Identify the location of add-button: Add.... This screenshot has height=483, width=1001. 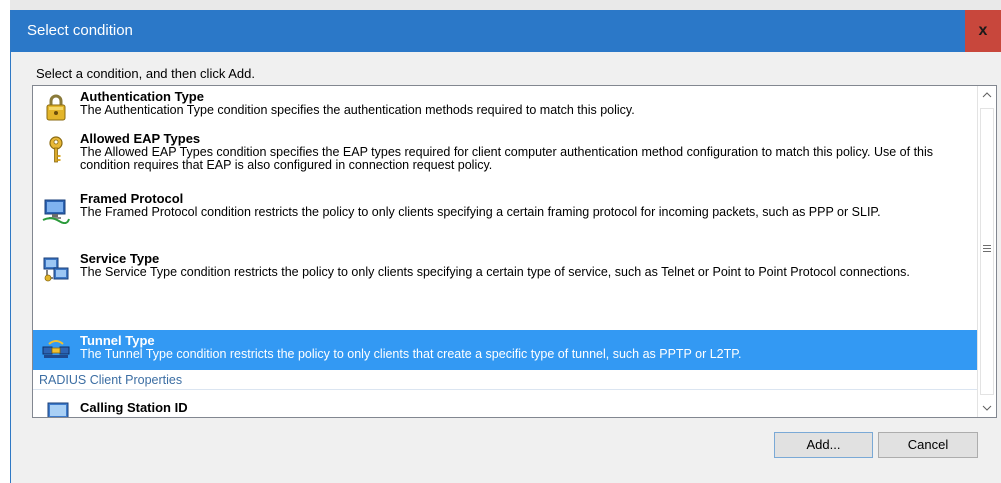
(823, 445).